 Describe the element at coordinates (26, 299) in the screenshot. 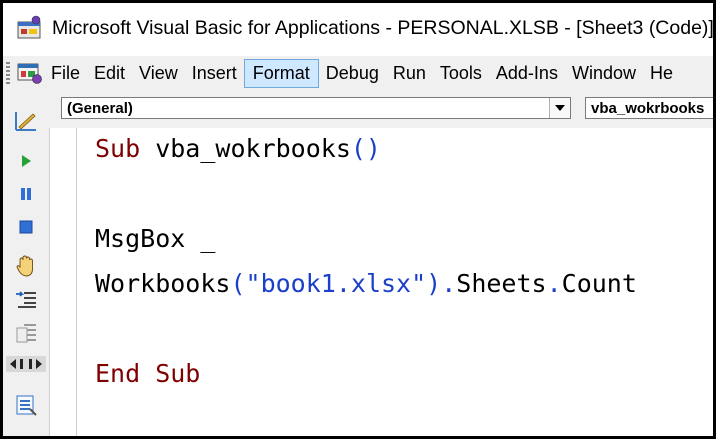

I see `indent-icon` at that location.